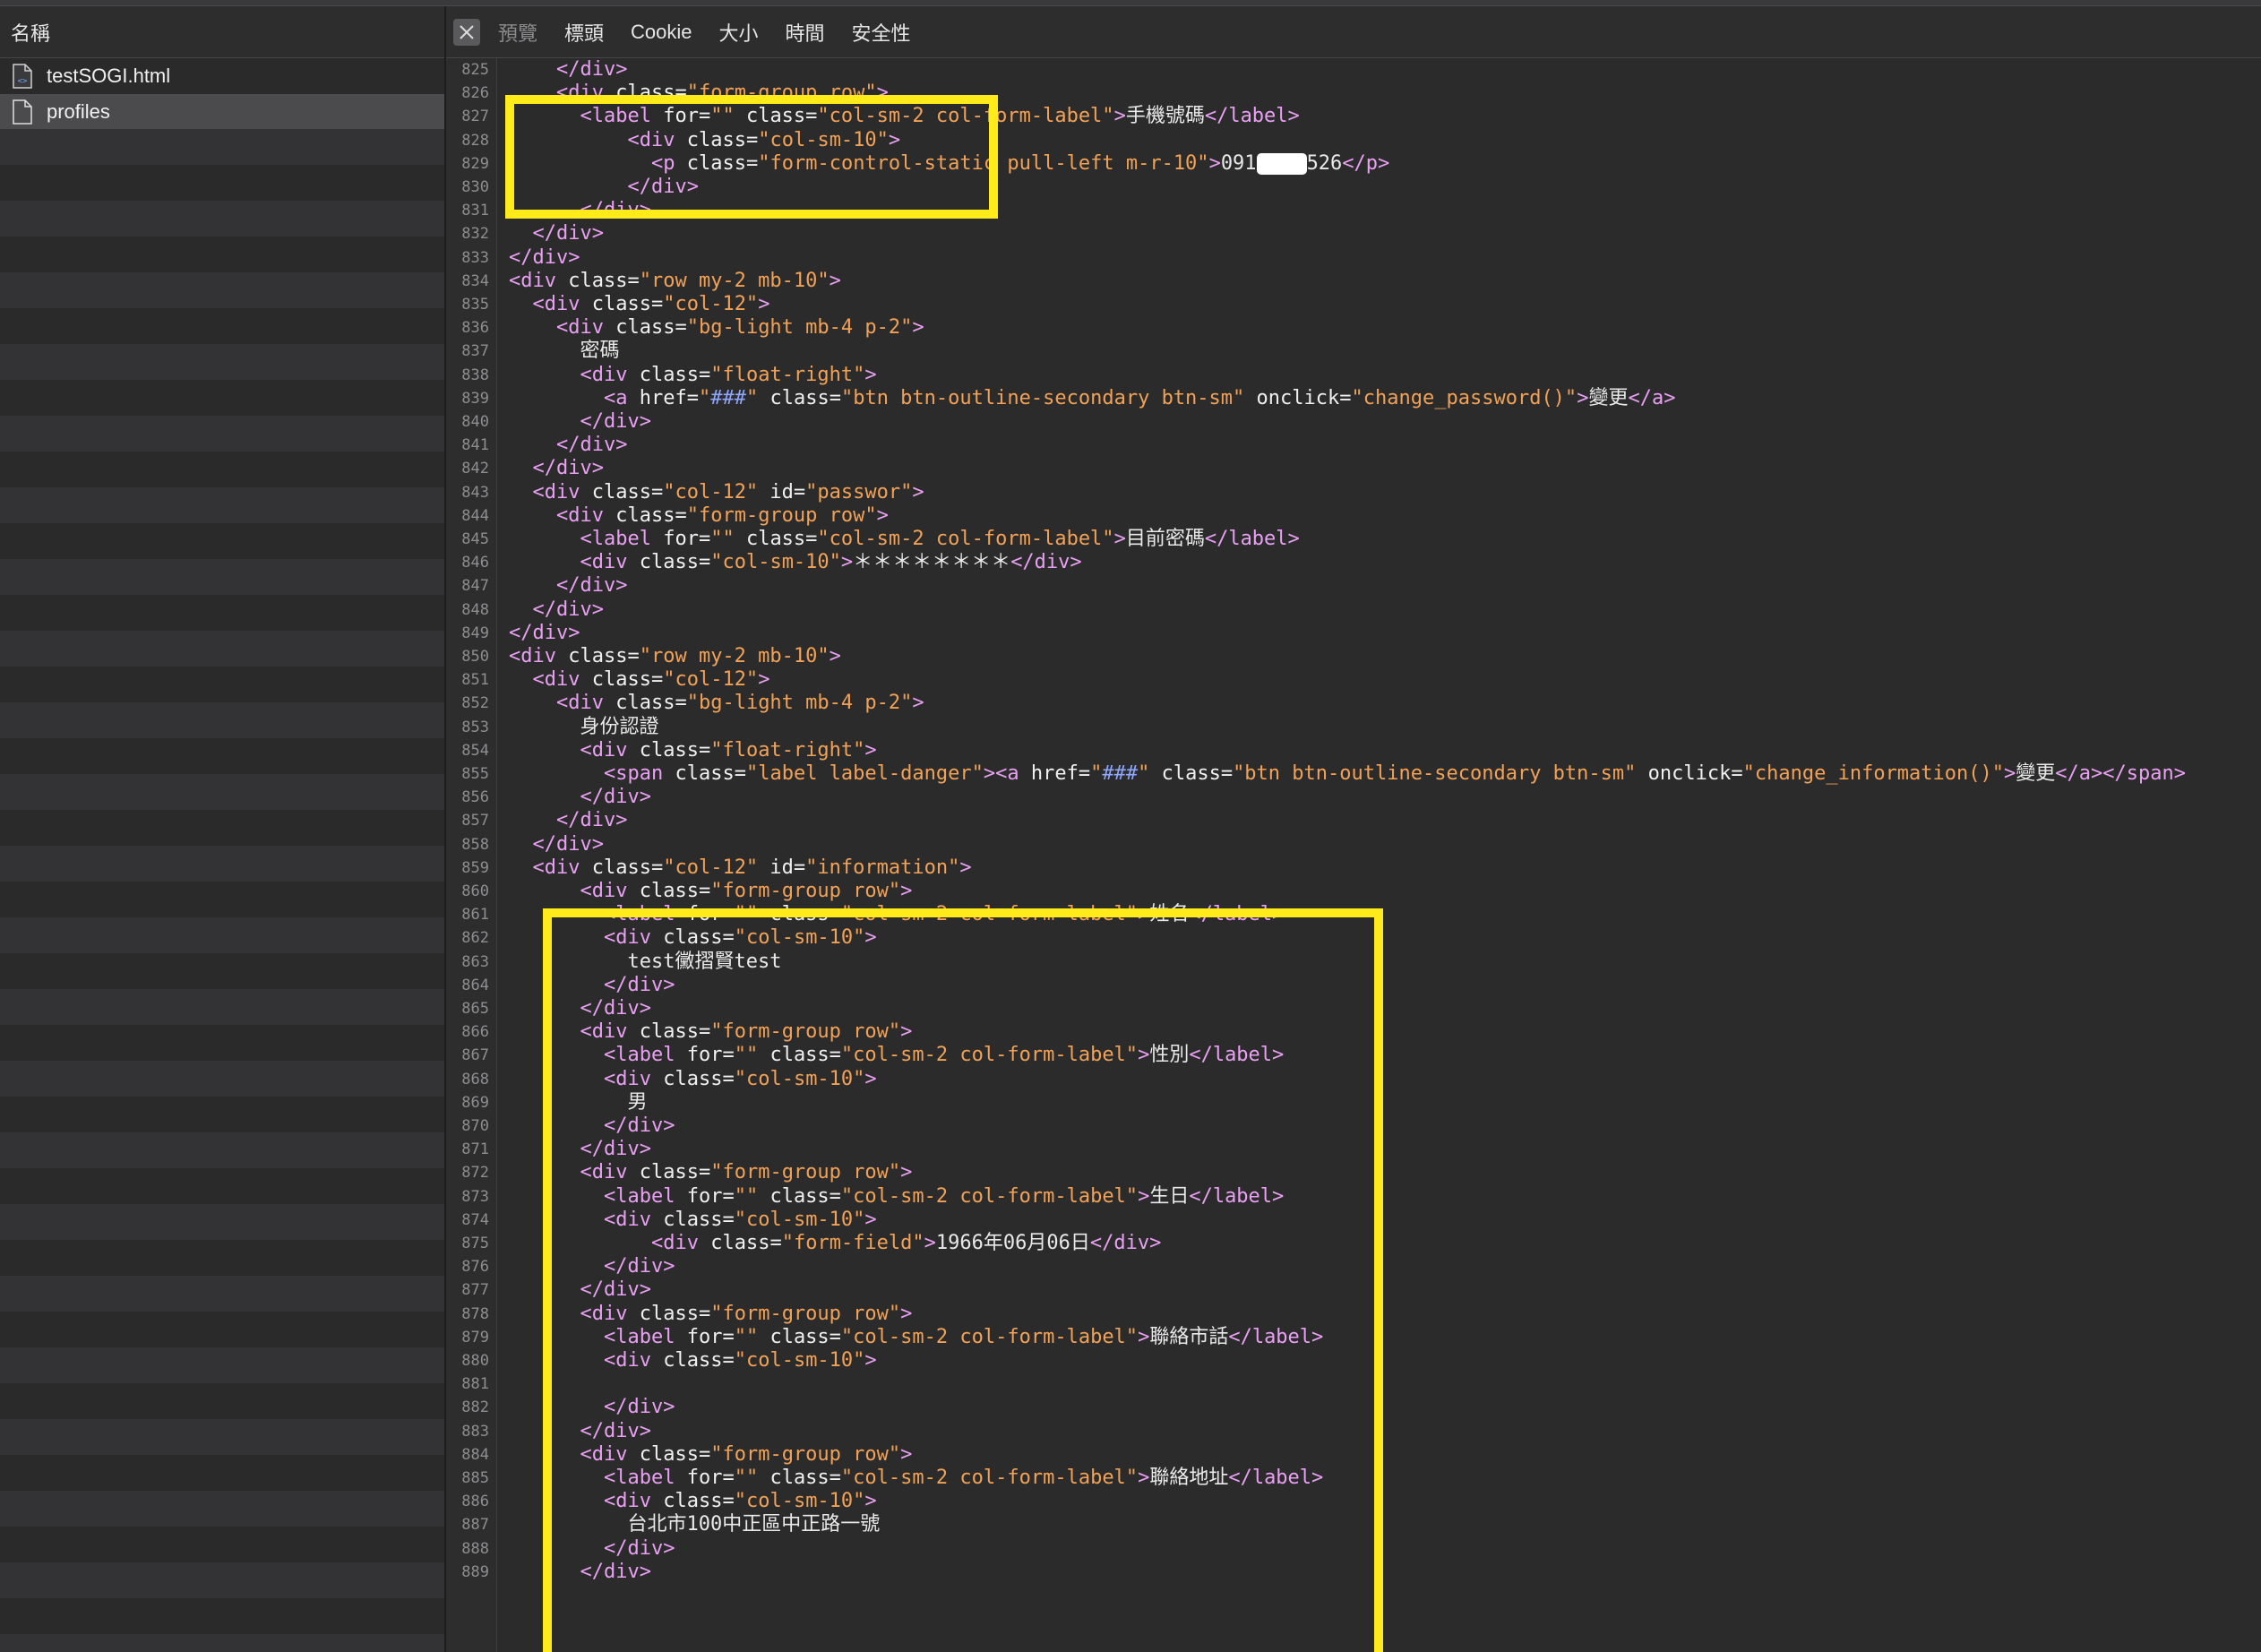  Describe the element at coordinates (475, 492) in the screenshot. I see `line-number: 843` at that location.